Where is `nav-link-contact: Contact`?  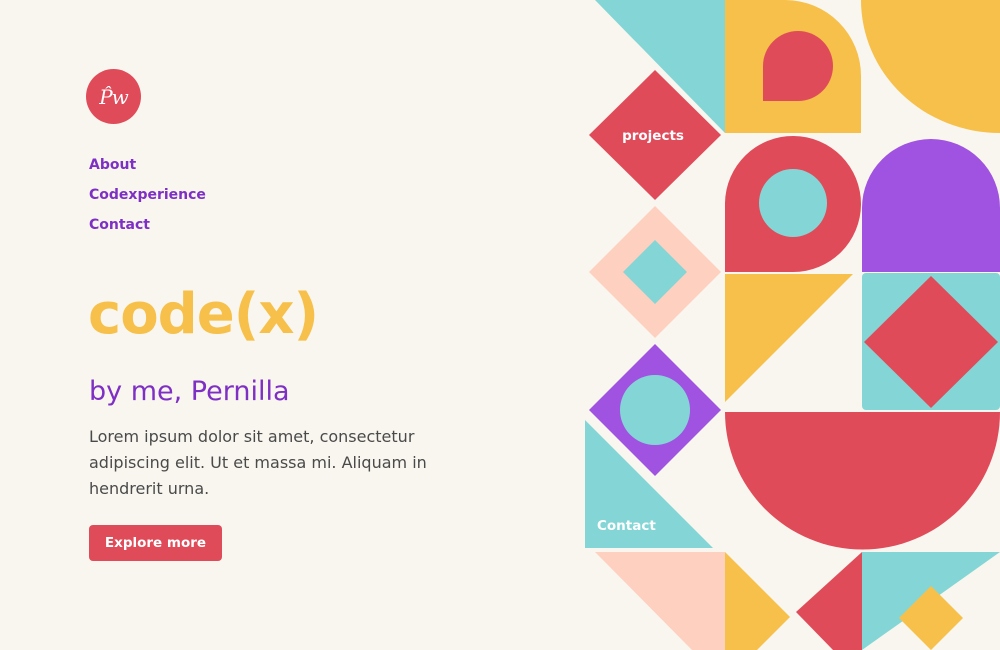 nav-link-contact: Contact is located at coordinates (147, 225).